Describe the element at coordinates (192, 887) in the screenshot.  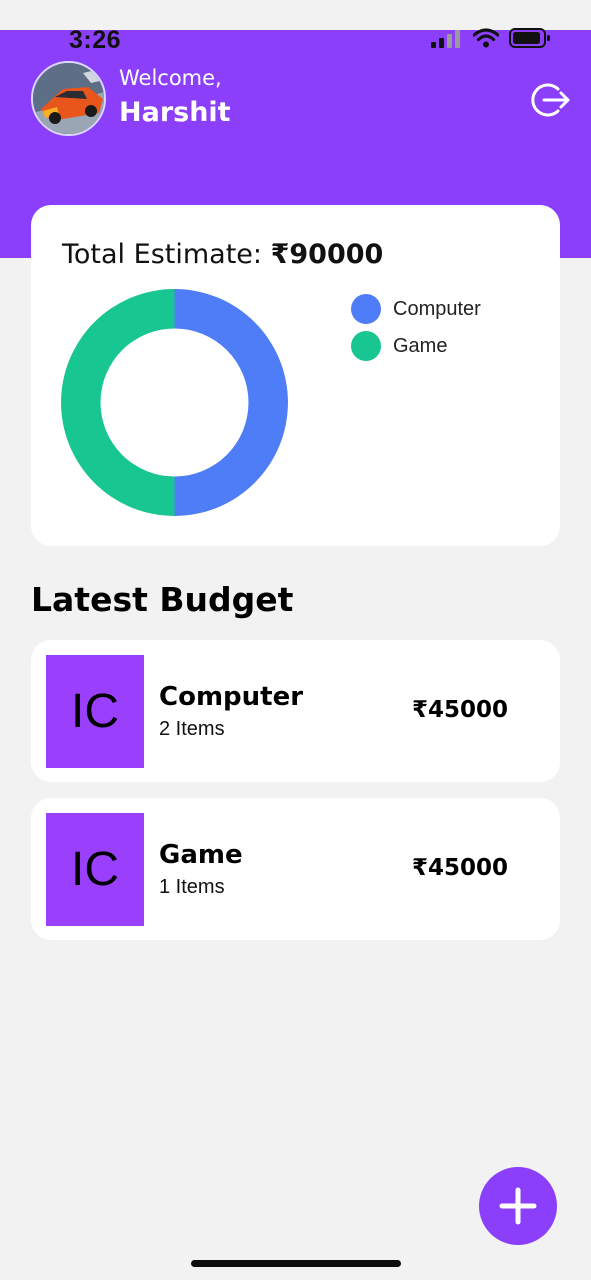
I see `budget-item-count: 1 Items` at that location.